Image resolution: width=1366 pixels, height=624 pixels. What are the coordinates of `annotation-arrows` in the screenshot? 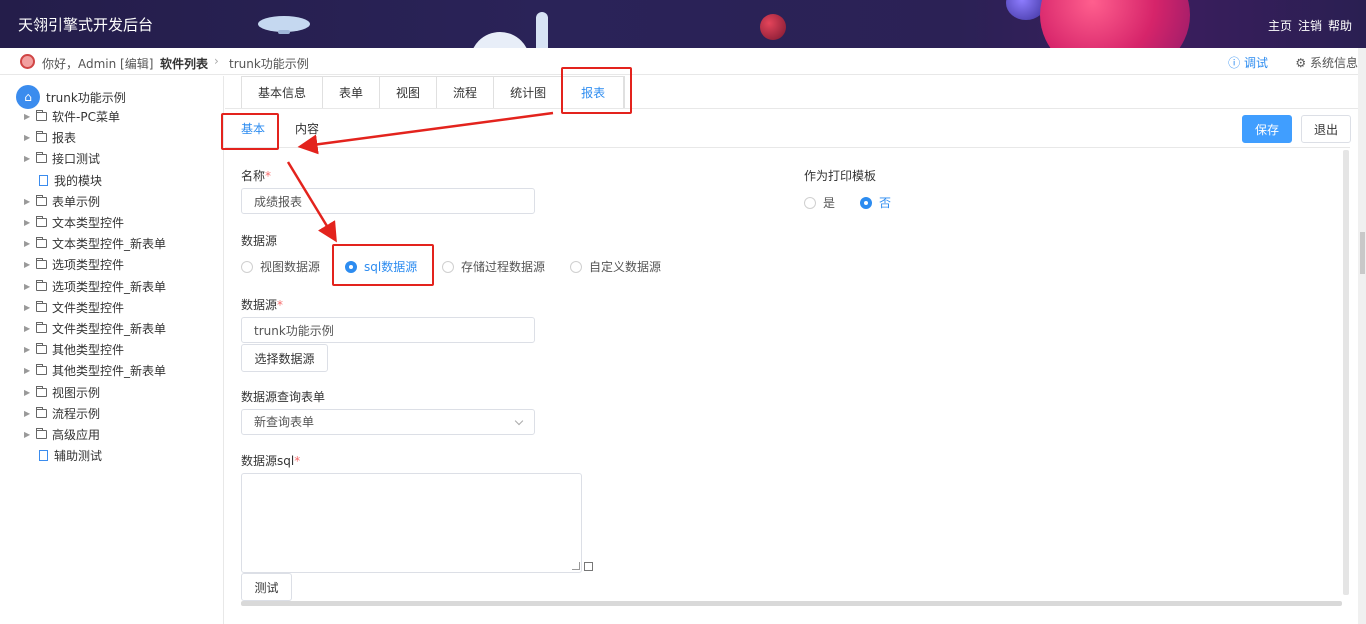 It's located at (420, 177).